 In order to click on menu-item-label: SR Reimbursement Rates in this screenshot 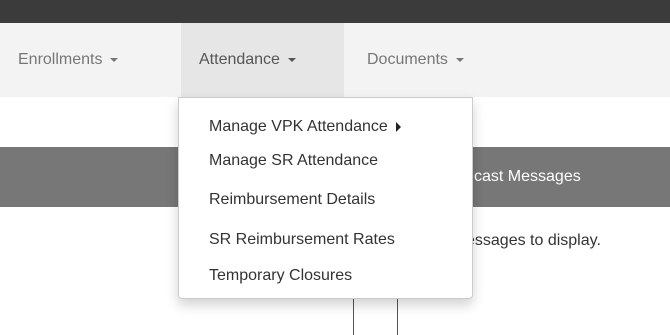, I will do `click(302, 239)`.